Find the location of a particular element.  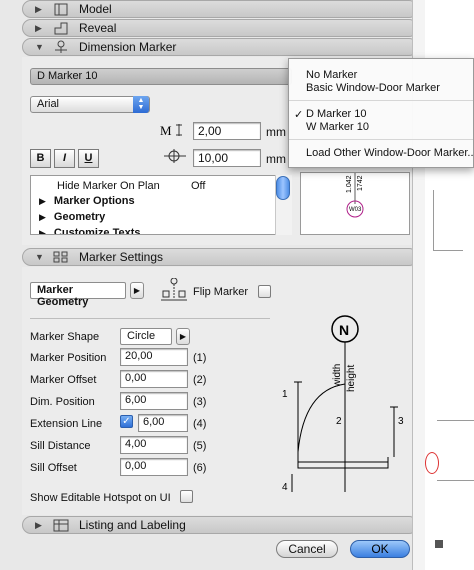

north-label: N is located at coordinates (344, 330).